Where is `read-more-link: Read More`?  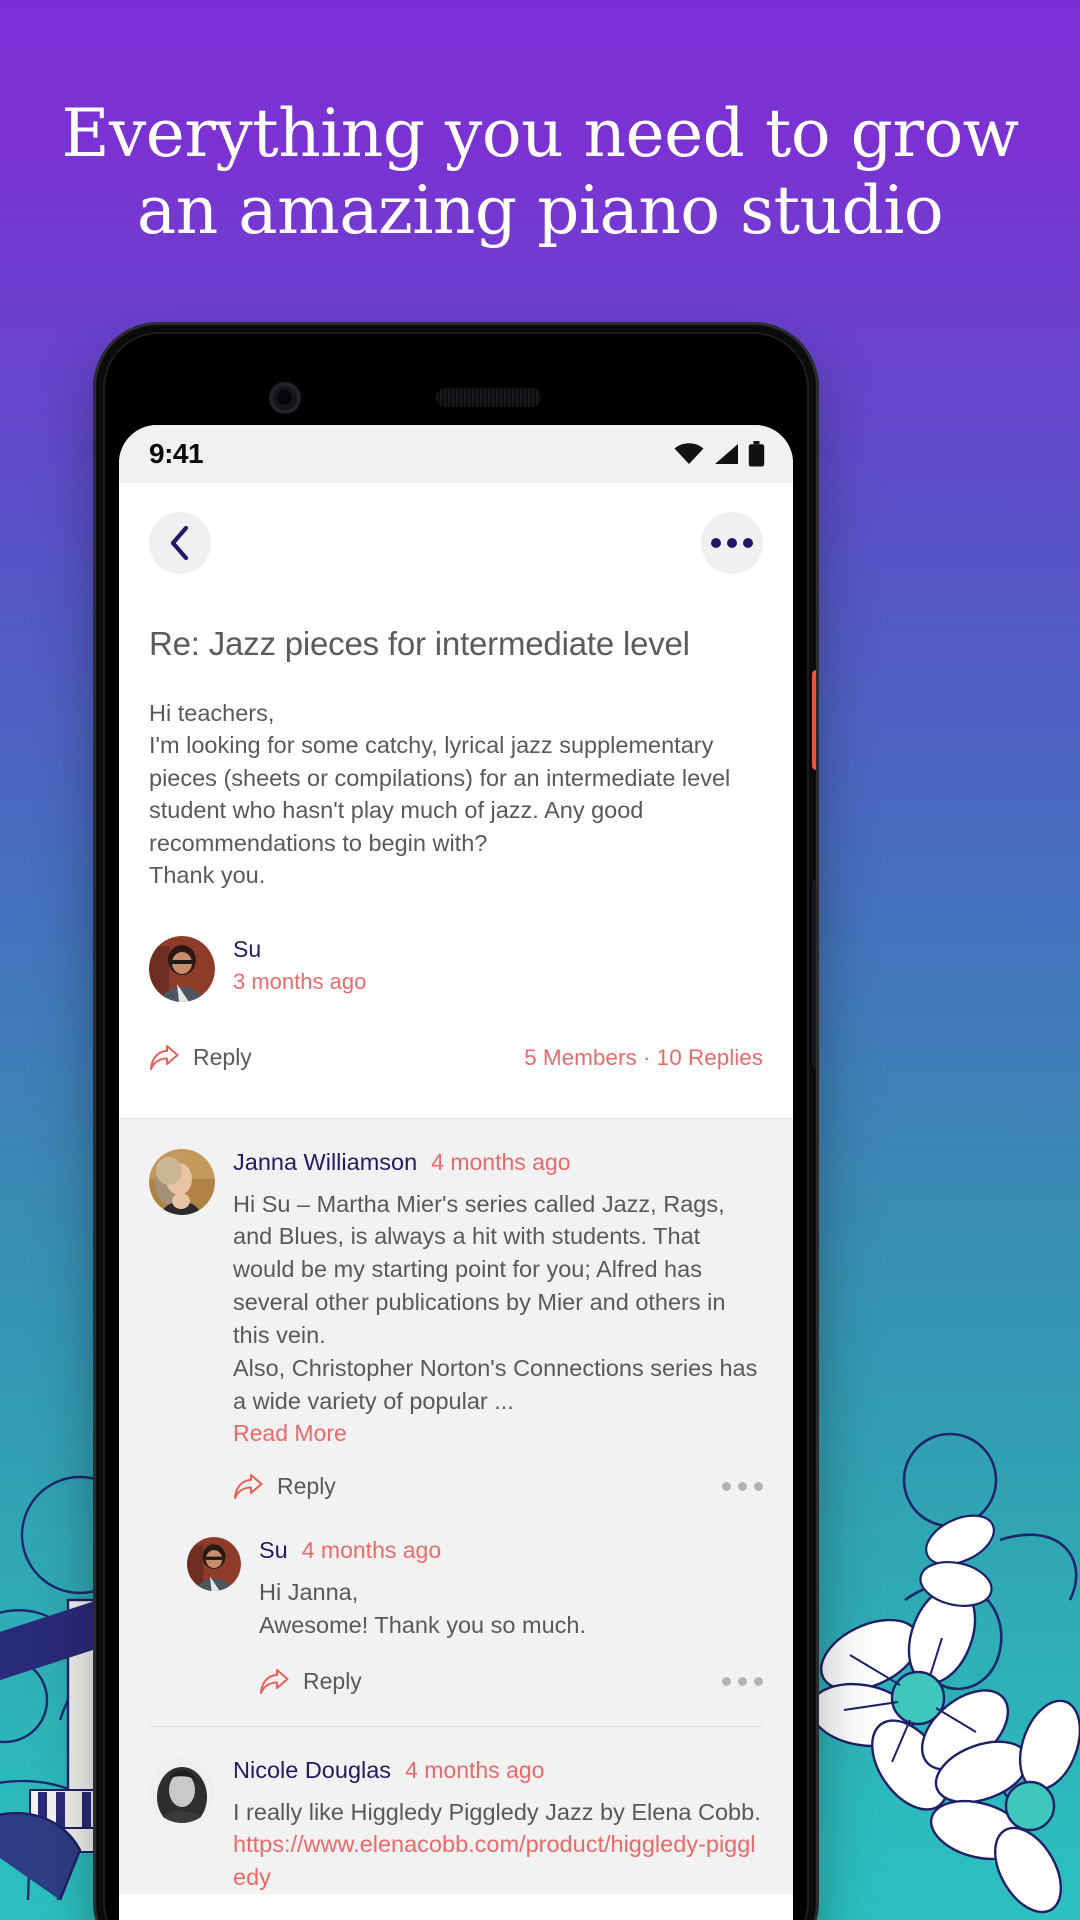
read-more-link: Read More is located at coordinates (498, 1433).